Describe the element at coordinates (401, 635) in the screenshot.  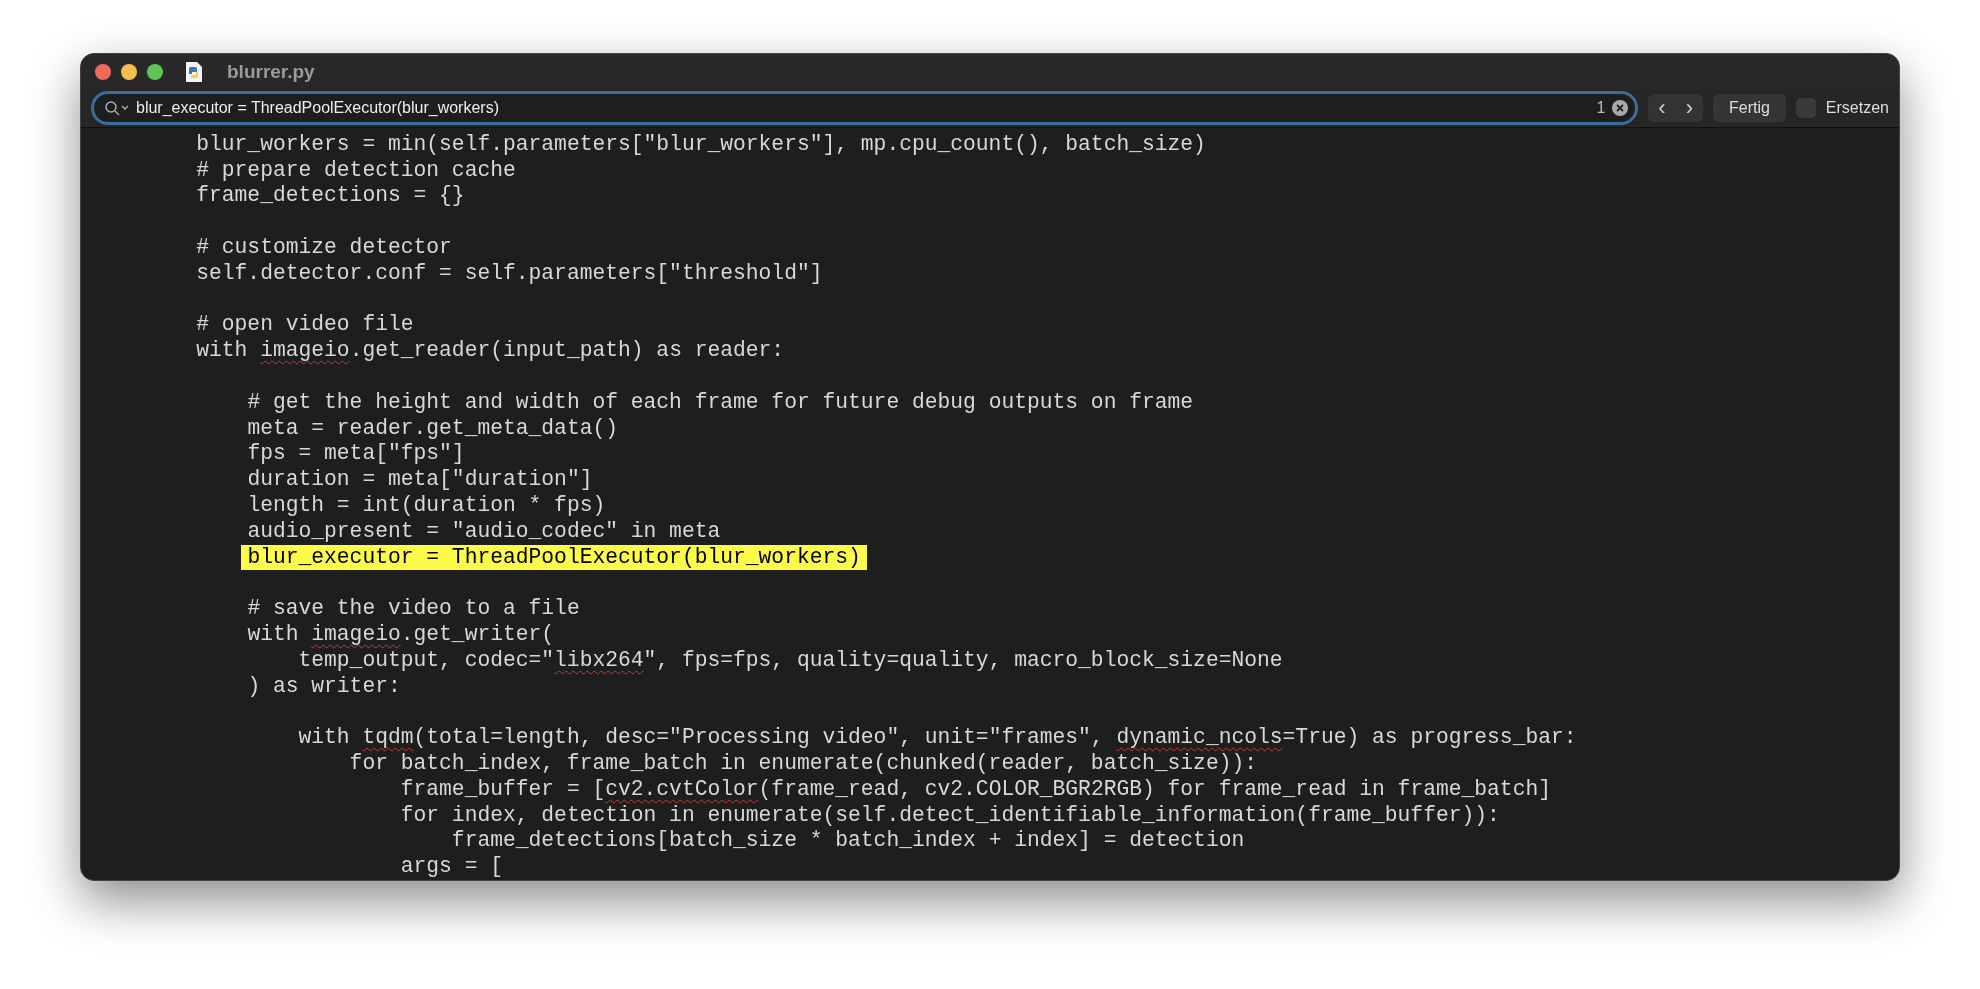
I see `code-line: with imageio.get_writer(` at that location.